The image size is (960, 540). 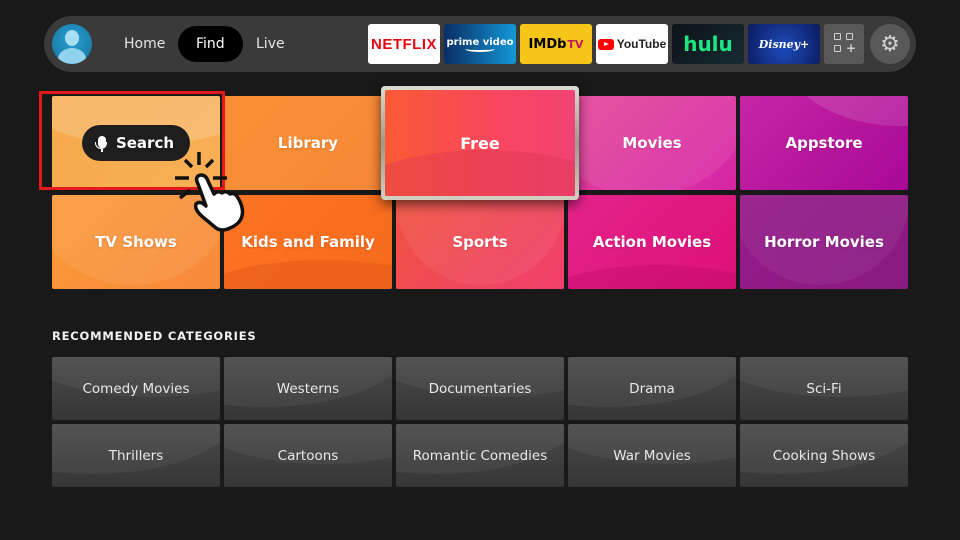 I want to click on category-appstore: Appstore, so click(x=824, y=143).